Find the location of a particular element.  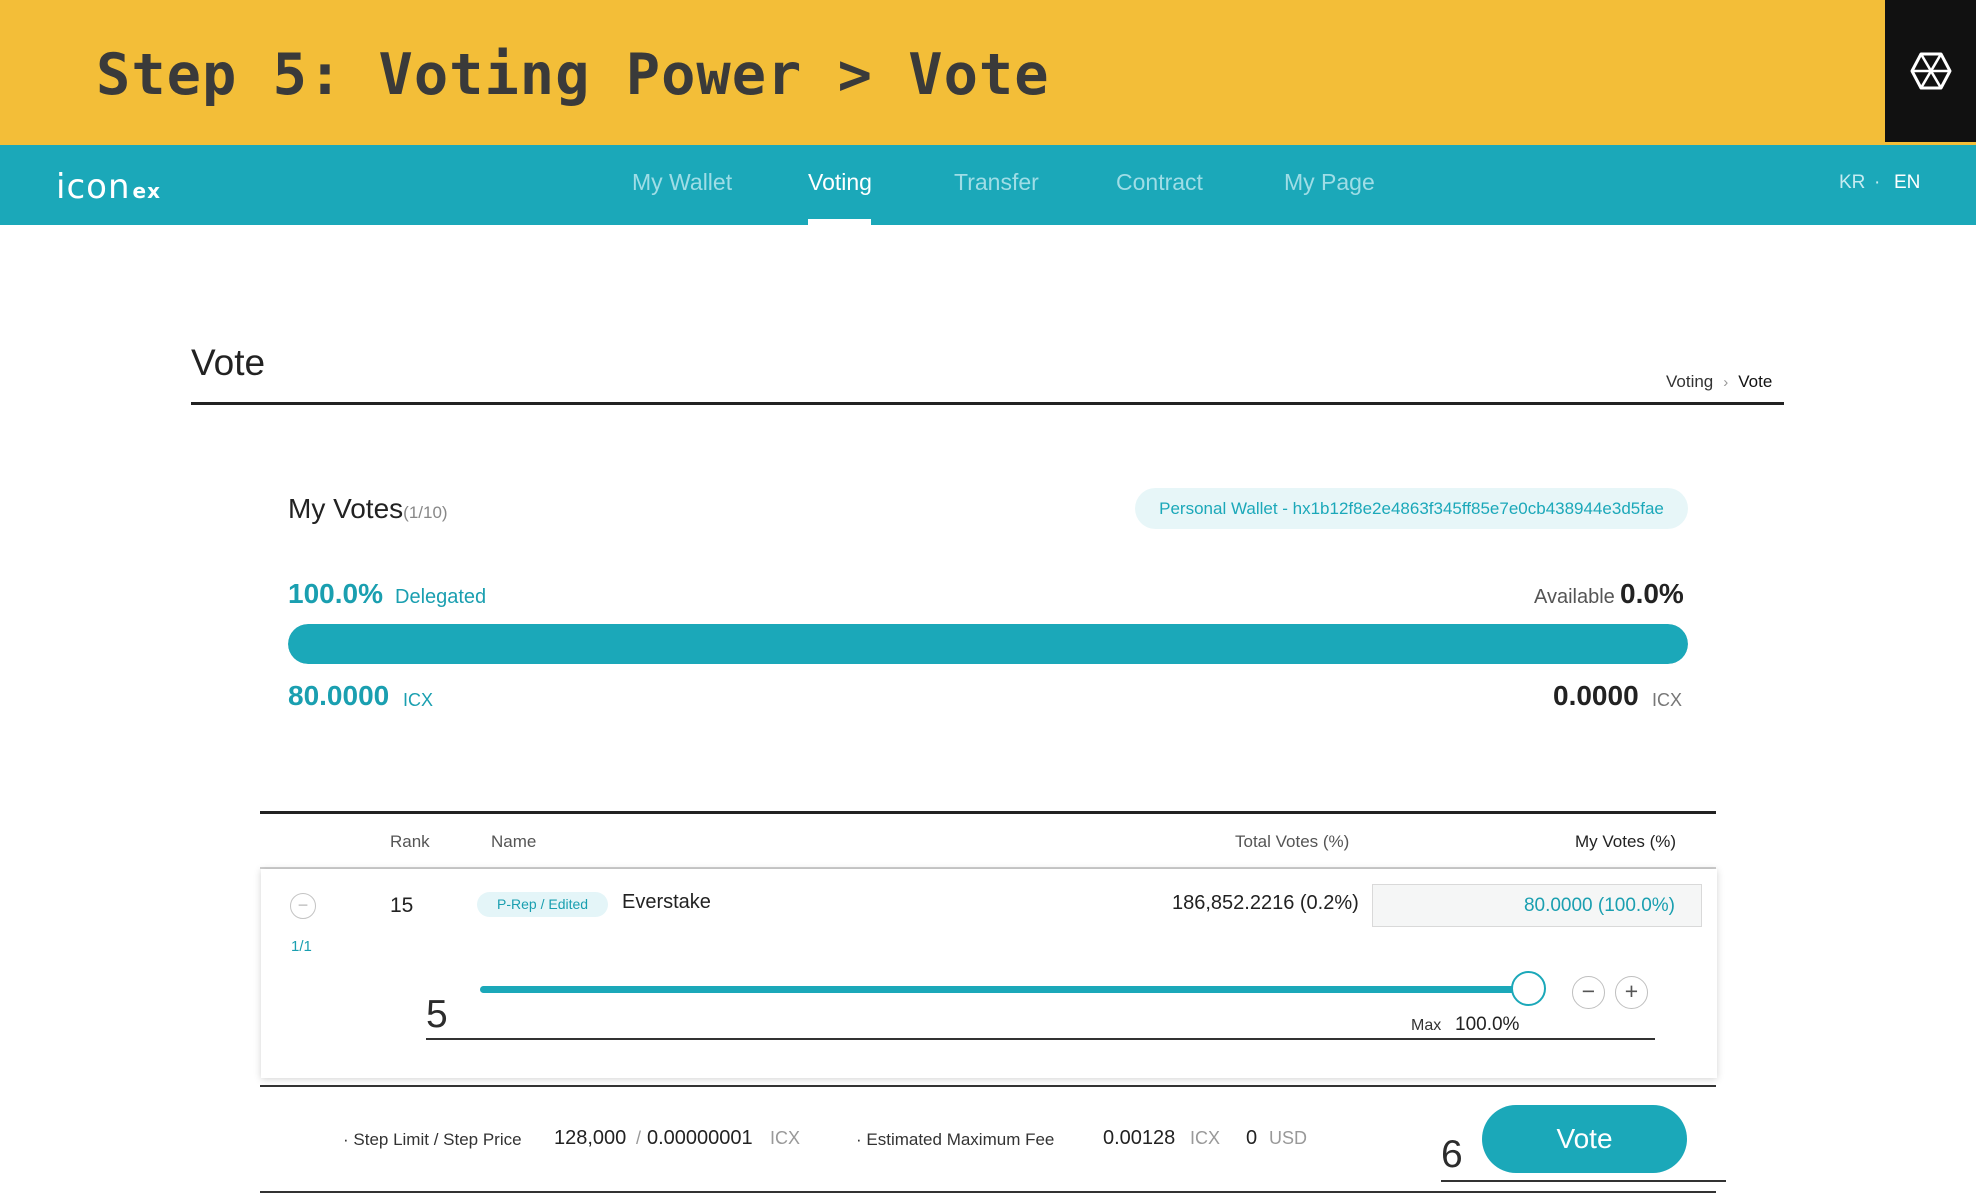

breadcrumb-current: Vote is located at coordinates (1755, 381).